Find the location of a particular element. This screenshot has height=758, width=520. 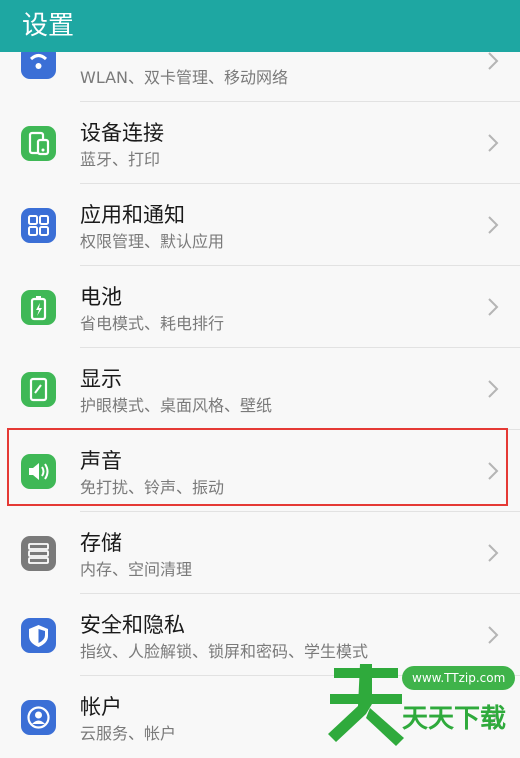

apps-grid-icon is located at coordinates (38, 225).